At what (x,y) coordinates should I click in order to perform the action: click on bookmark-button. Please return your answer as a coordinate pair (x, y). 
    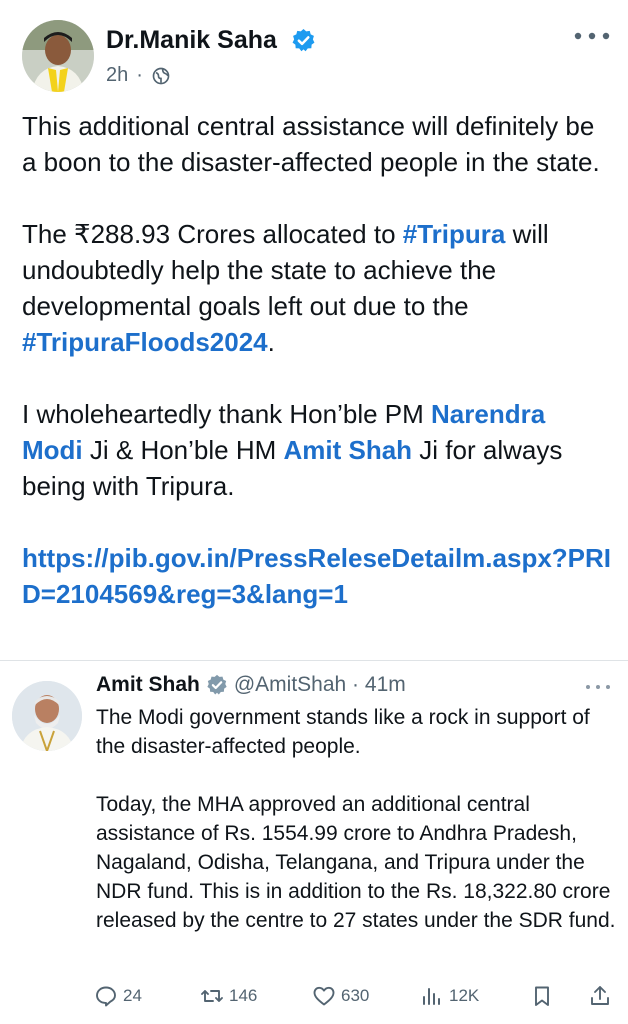
    Looking at the image, I should click on (544, 996).